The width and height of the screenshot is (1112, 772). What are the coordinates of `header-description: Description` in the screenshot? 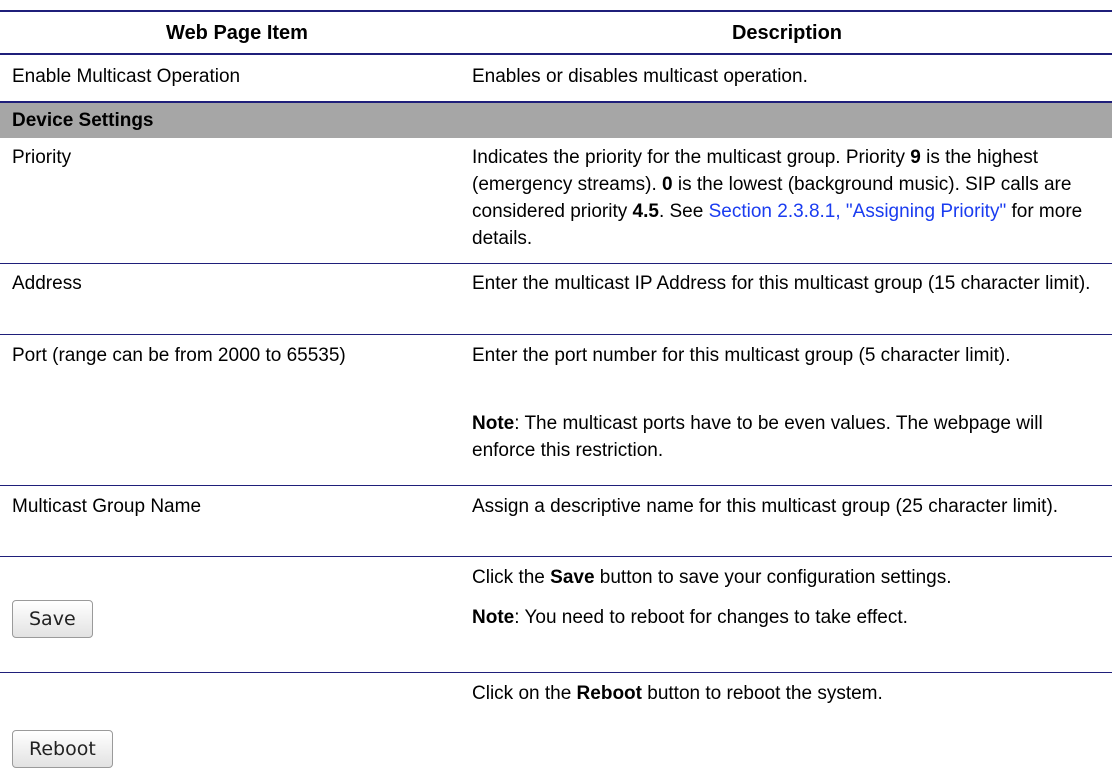 It's located at (787, 33).